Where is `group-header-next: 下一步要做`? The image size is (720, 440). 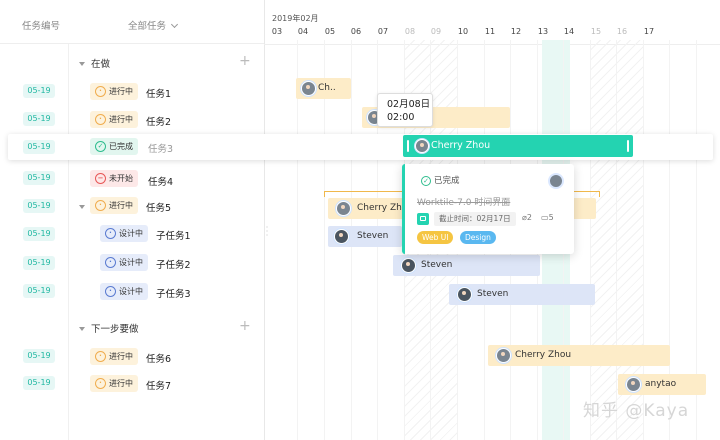
group-header-next: 下一步要做 is located at coordinates (109, 328).